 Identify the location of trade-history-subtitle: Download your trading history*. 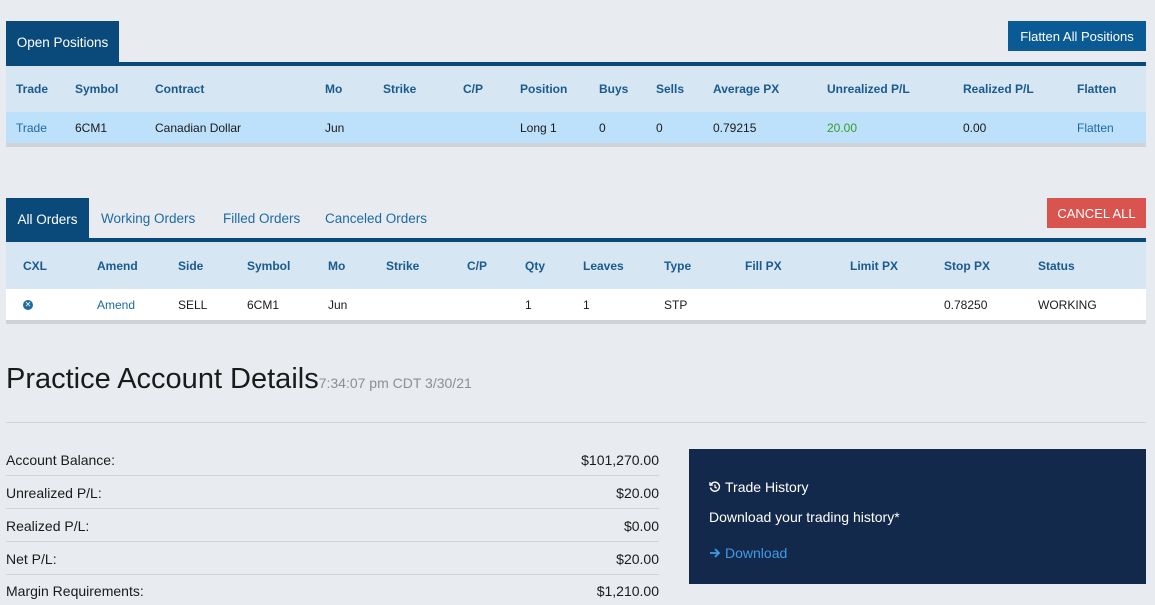
(804, 517).